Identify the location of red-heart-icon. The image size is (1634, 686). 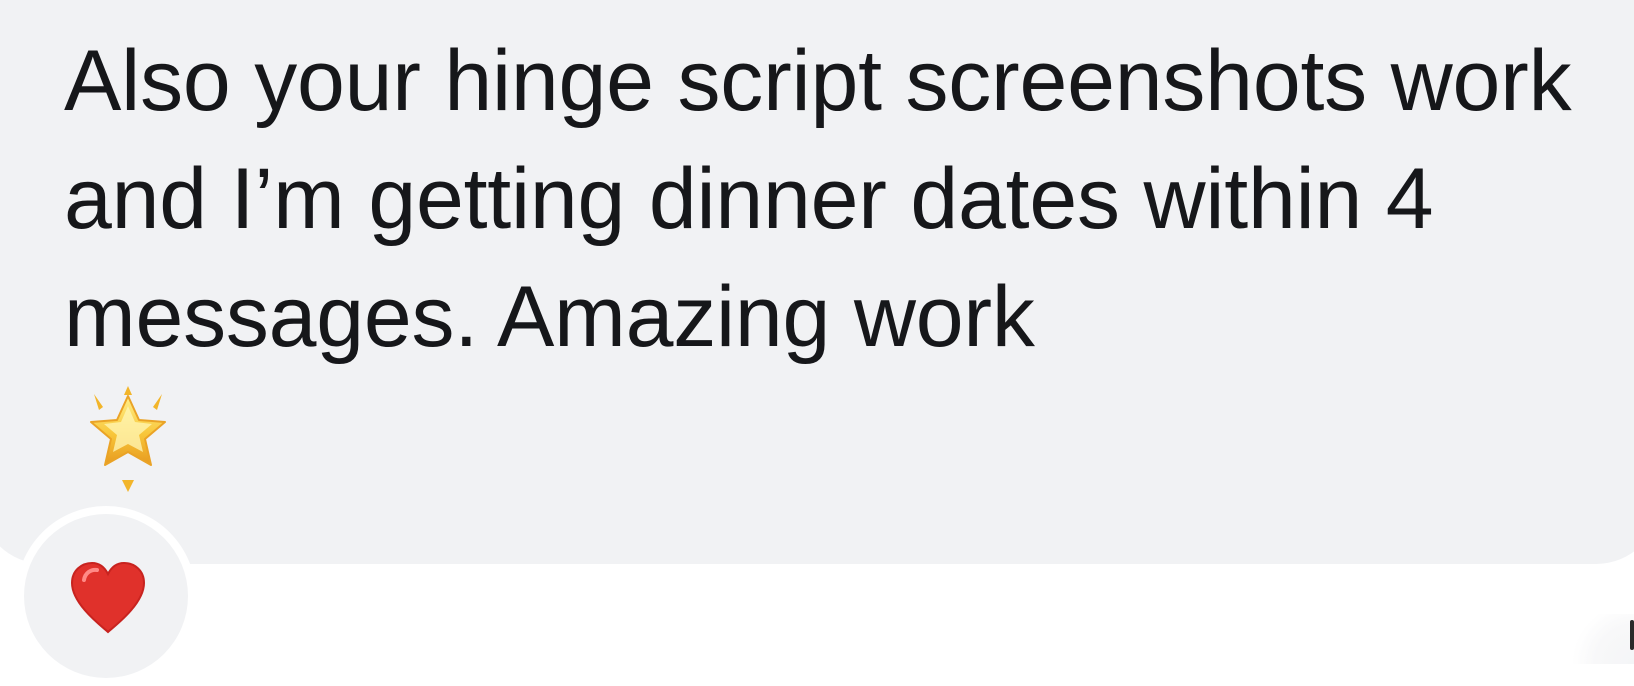
(108, 598).